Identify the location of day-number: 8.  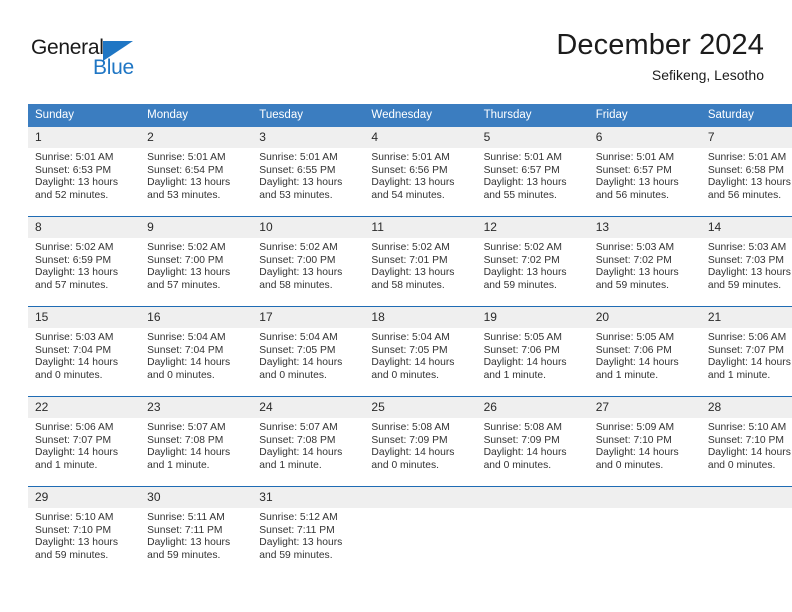
(84, 227).